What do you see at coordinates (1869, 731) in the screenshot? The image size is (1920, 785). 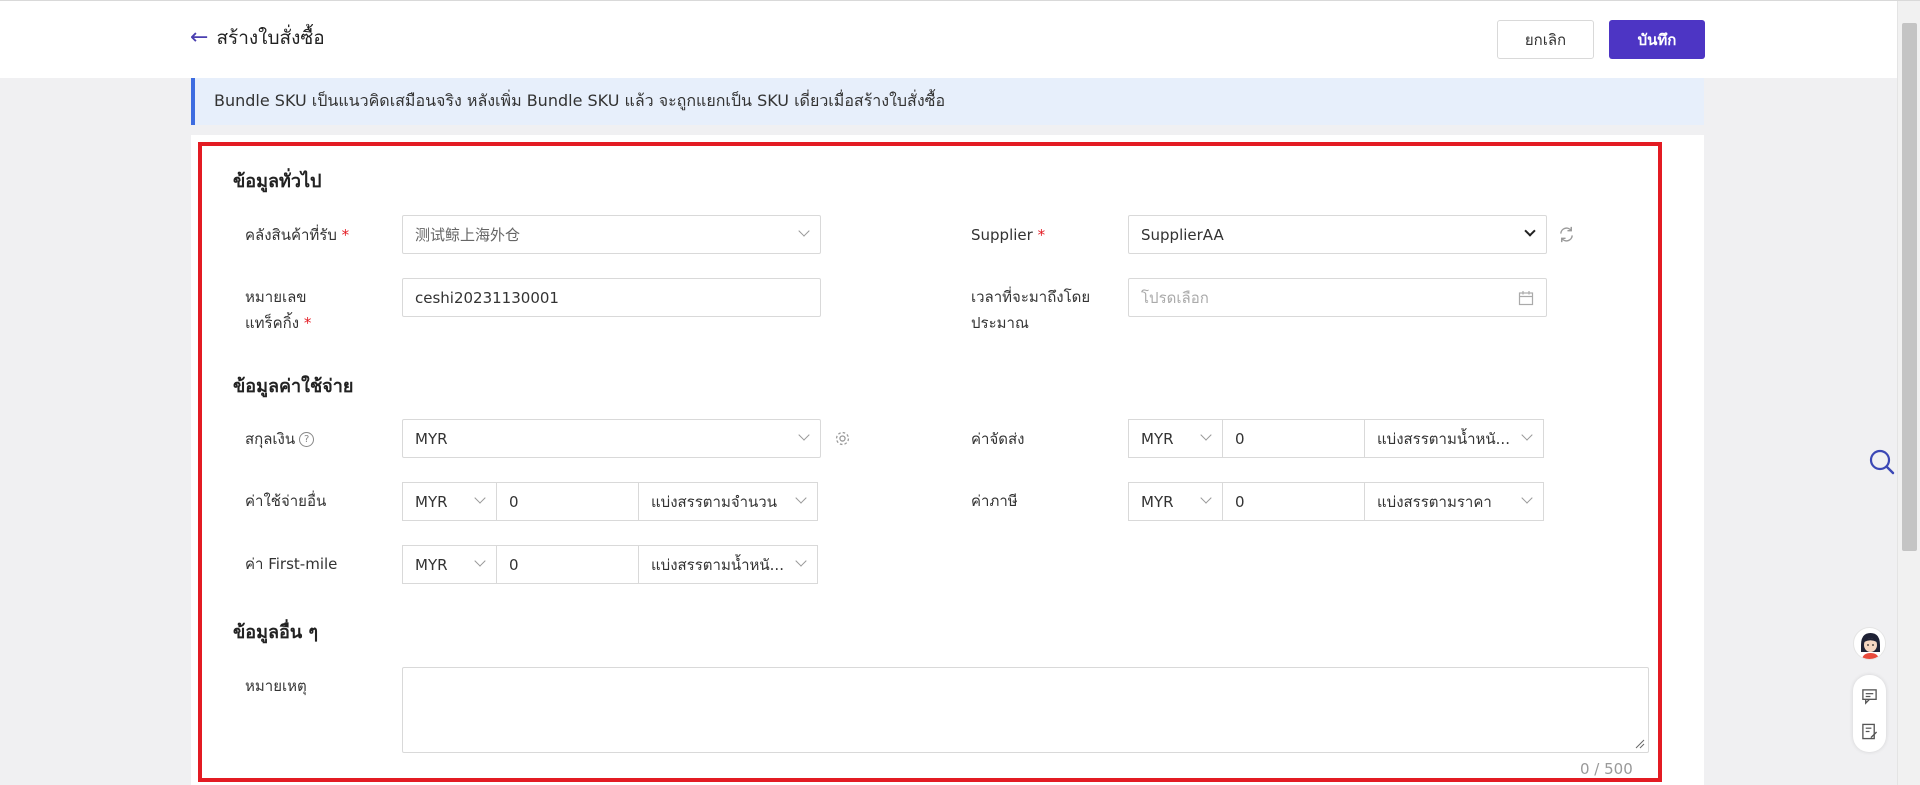 I see `edit-note-icon` at bounding box center [1869, 731].